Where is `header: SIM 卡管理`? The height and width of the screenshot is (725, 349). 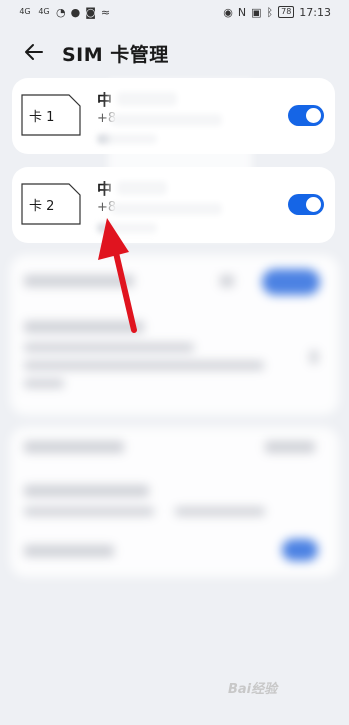 header: SIM 卡管理 is located at coordinates (174, 52).